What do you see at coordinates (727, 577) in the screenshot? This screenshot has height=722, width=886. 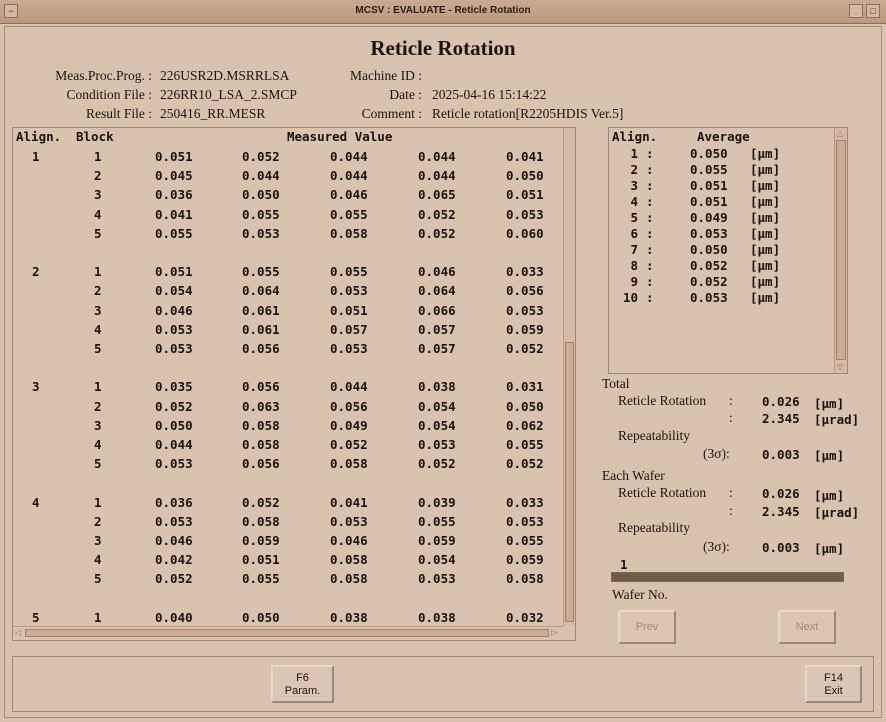 I see `wafer-progress-bar` at bounding box center [727, 577].